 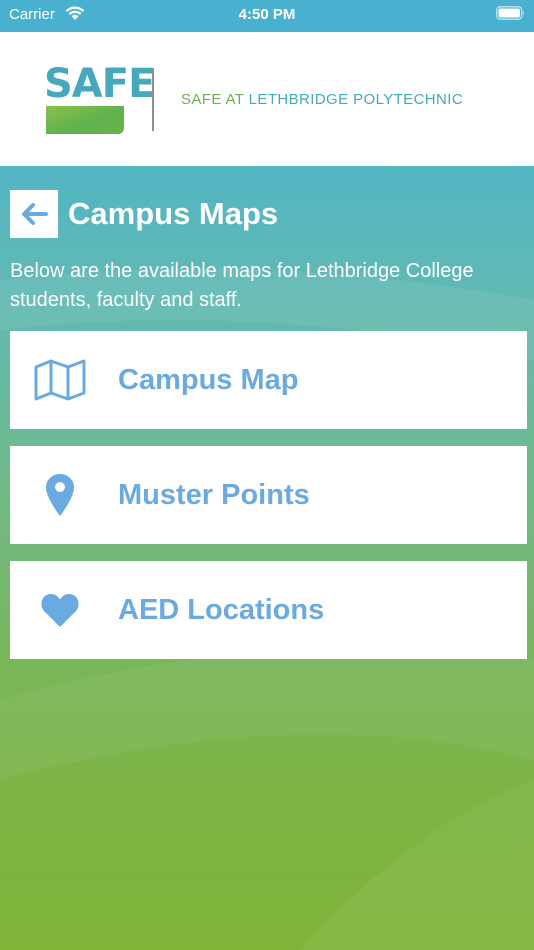 What do you see at coordinates (60, 380) in the screenshot?
I see `map-icon` at bounding box center [60, 380].